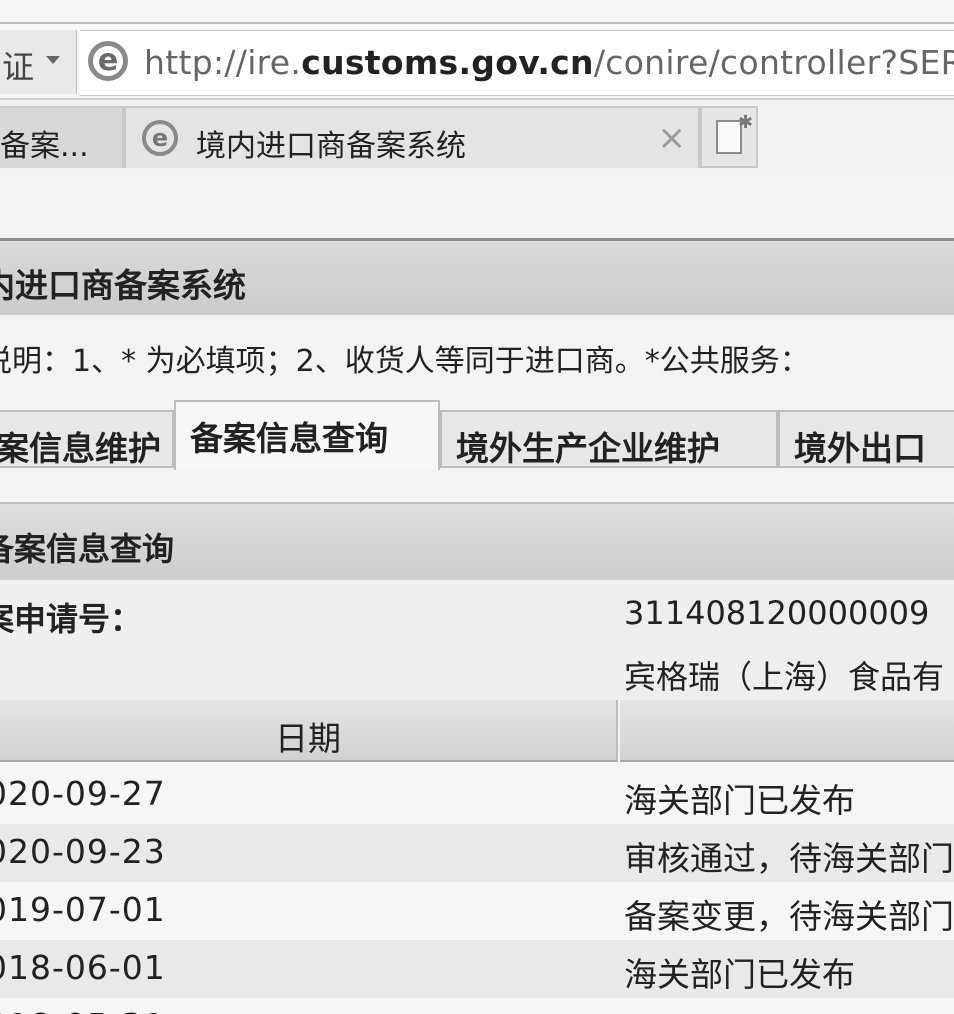  I want to click on url-prefix: http://ire., so click(223, 62).